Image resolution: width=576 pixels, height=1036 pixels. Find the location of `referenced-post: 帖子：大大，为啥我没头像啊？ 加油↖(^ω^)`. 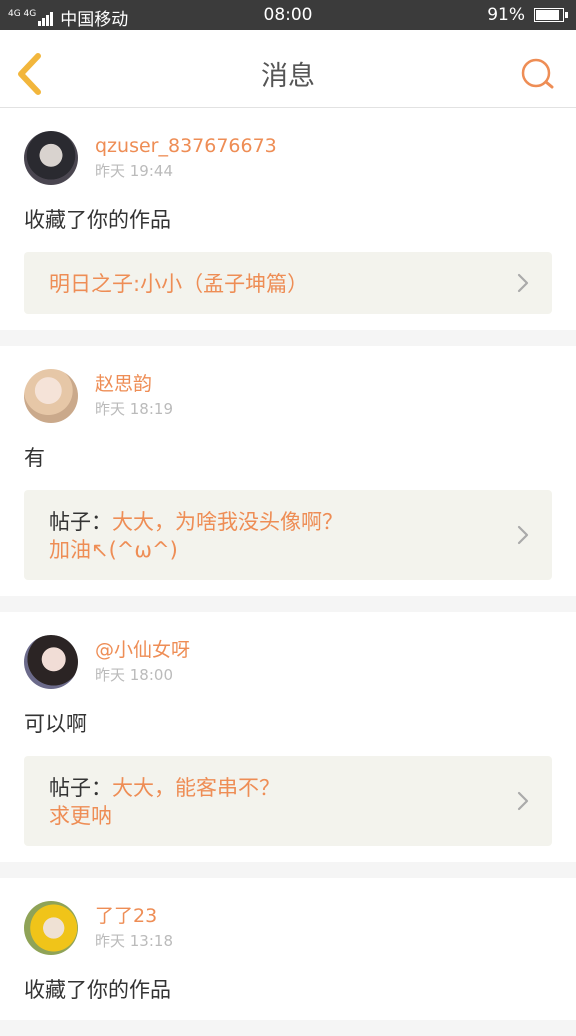

referenced-post: 帖子：大大，为啥我没头像啊？ 加油↖(^ω^) is located at coordinates (288, 535).